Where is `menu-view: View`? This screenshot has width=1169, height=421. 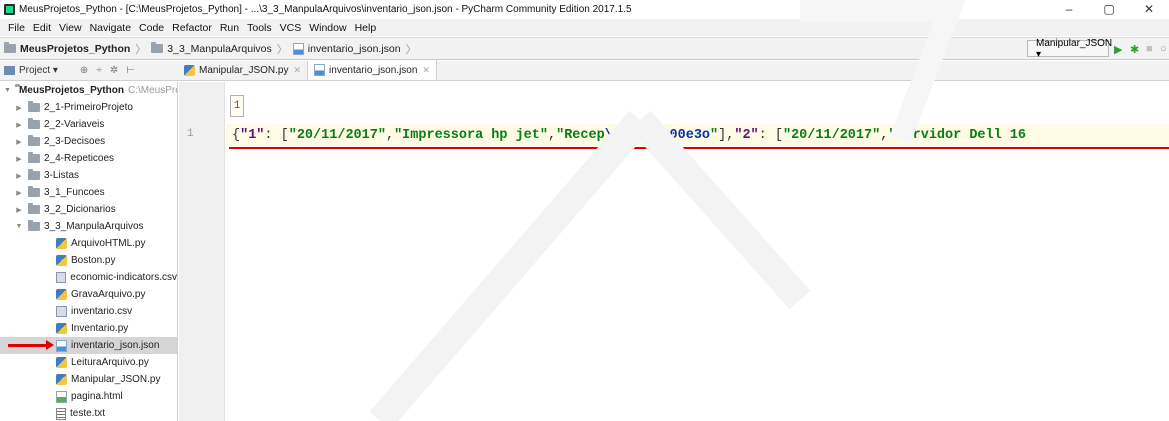
menu-view: View is located at coordinates (70, 28).